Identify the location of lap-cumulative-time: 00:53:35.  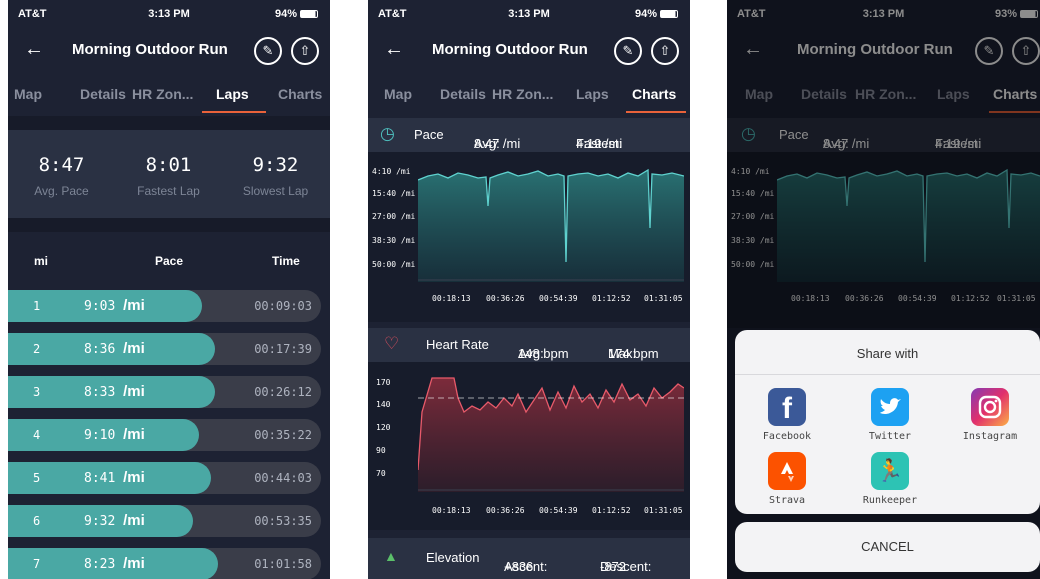
(283, 521).